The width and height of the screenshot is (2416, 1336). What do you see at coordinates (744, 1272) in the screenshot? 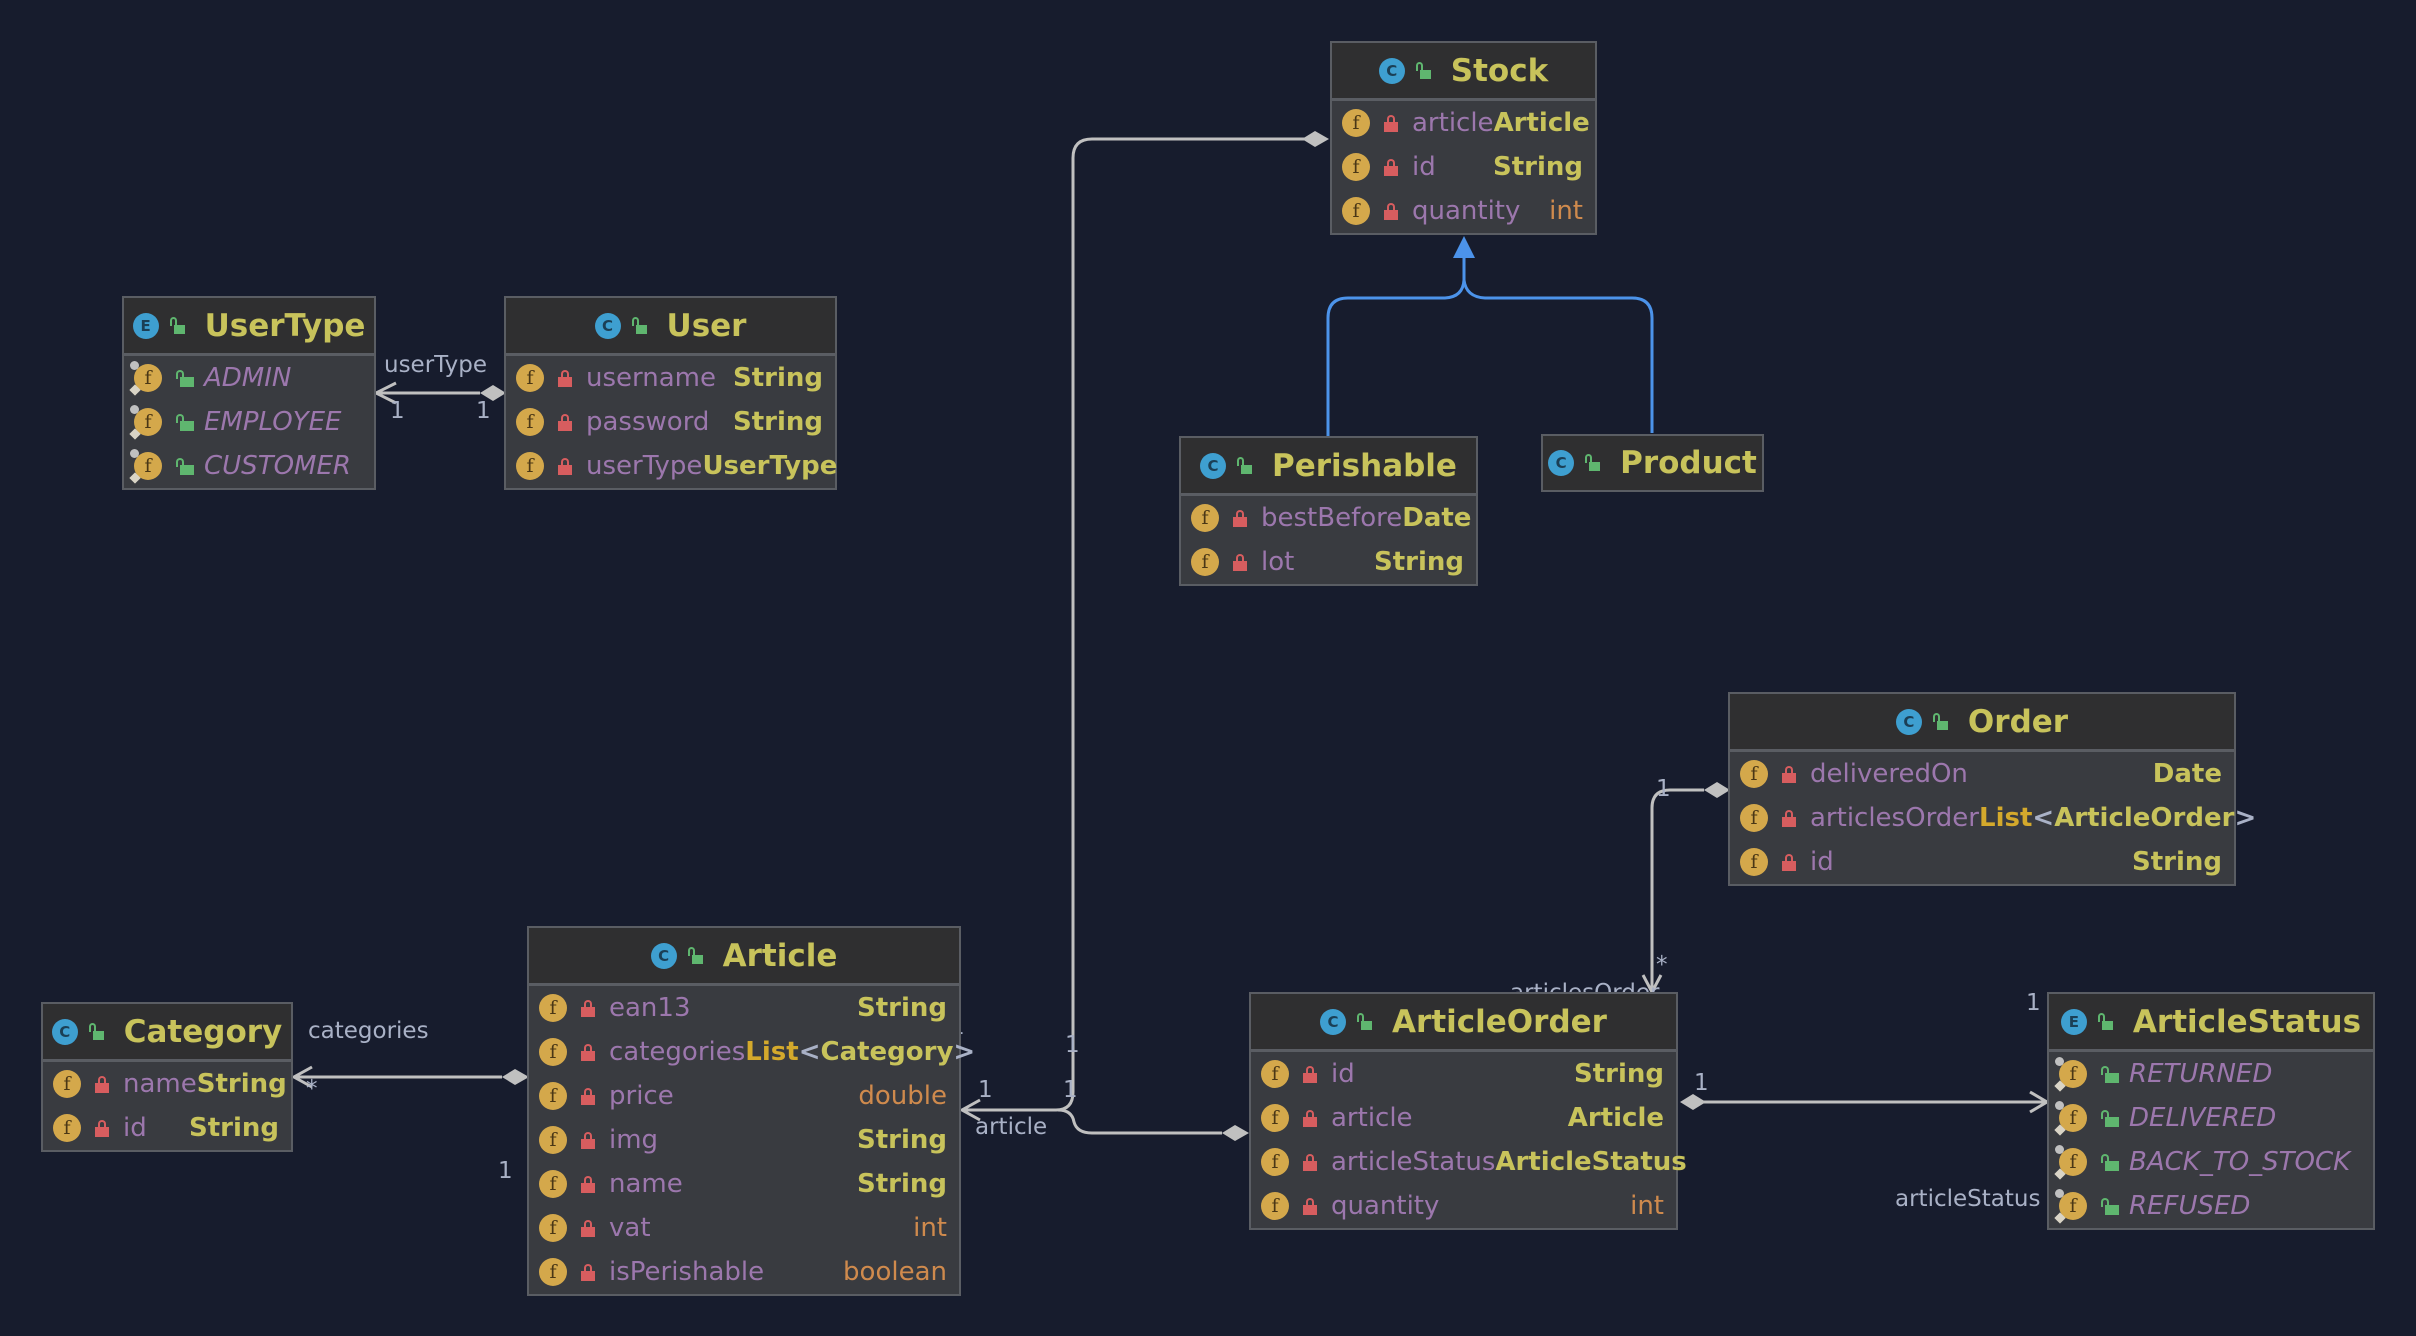
I see `field-row: f isPerishable boolean` at bounding box center [744, 1272].